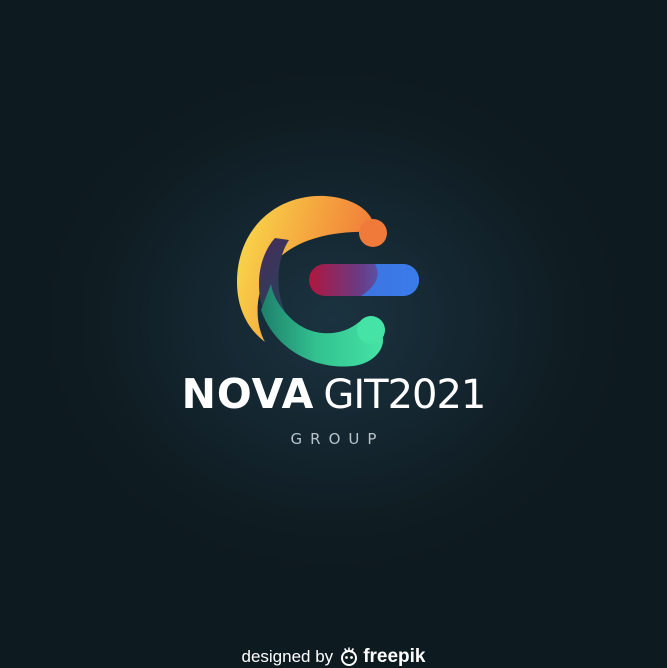 The image size is (667, 668). What do you see at coordinates (349, 656) in the screenshot?
I see `freepik-logo-icon` at bounding box center [349, 656].